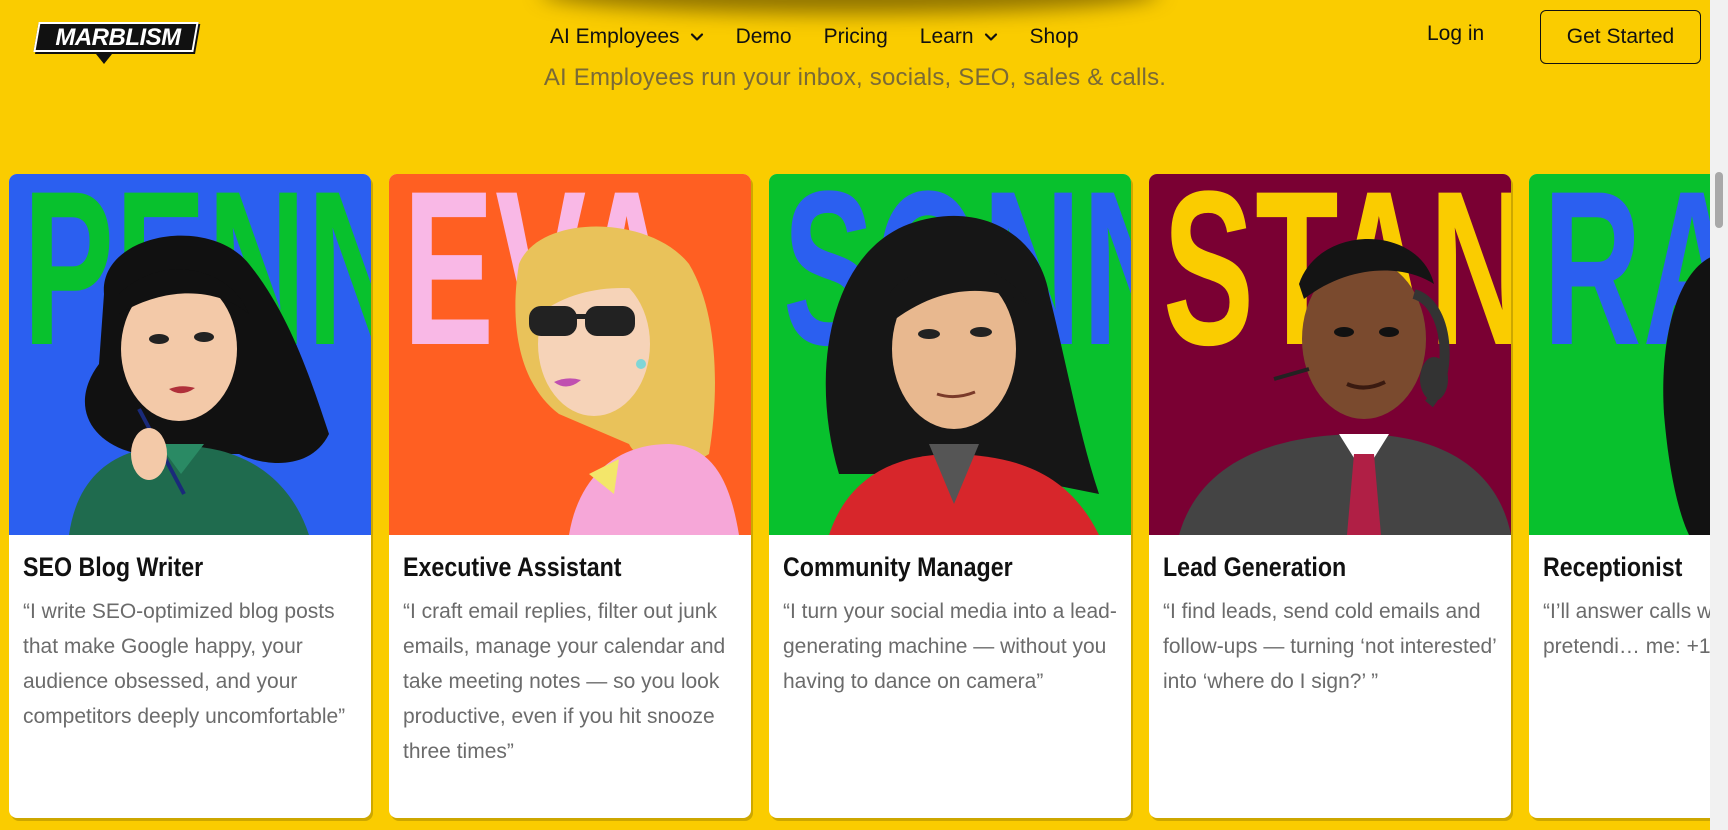  I want to click on card-role: SEO Blog Writer, so click(113, 567).